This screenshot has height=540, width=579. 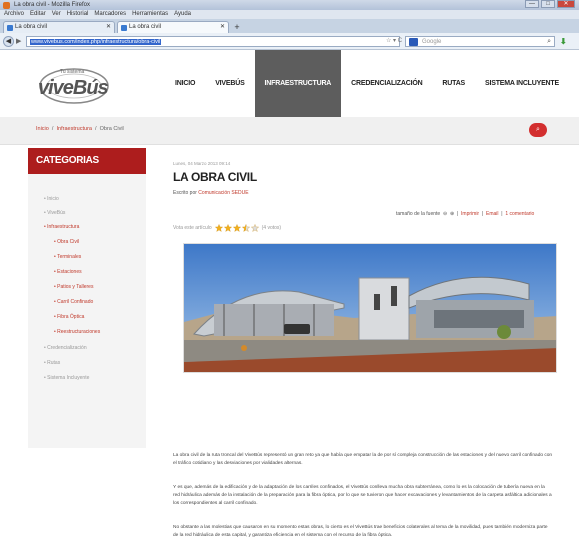 I want to click on download-addon-icon: ⬇, so click(x=563, y=41).